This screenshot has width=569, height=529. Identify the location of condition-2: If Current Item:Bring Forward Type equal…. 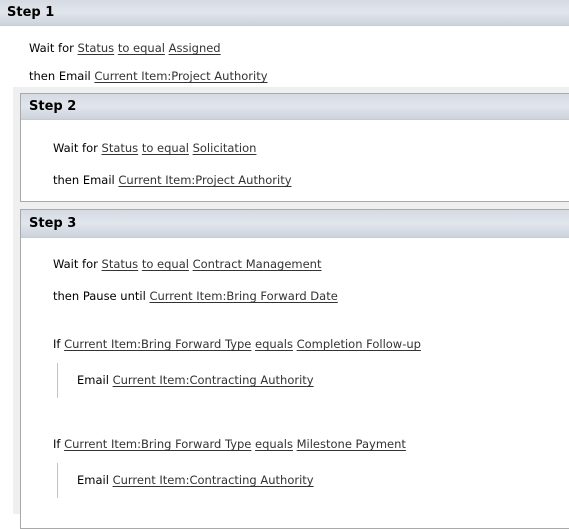
(229, 444).